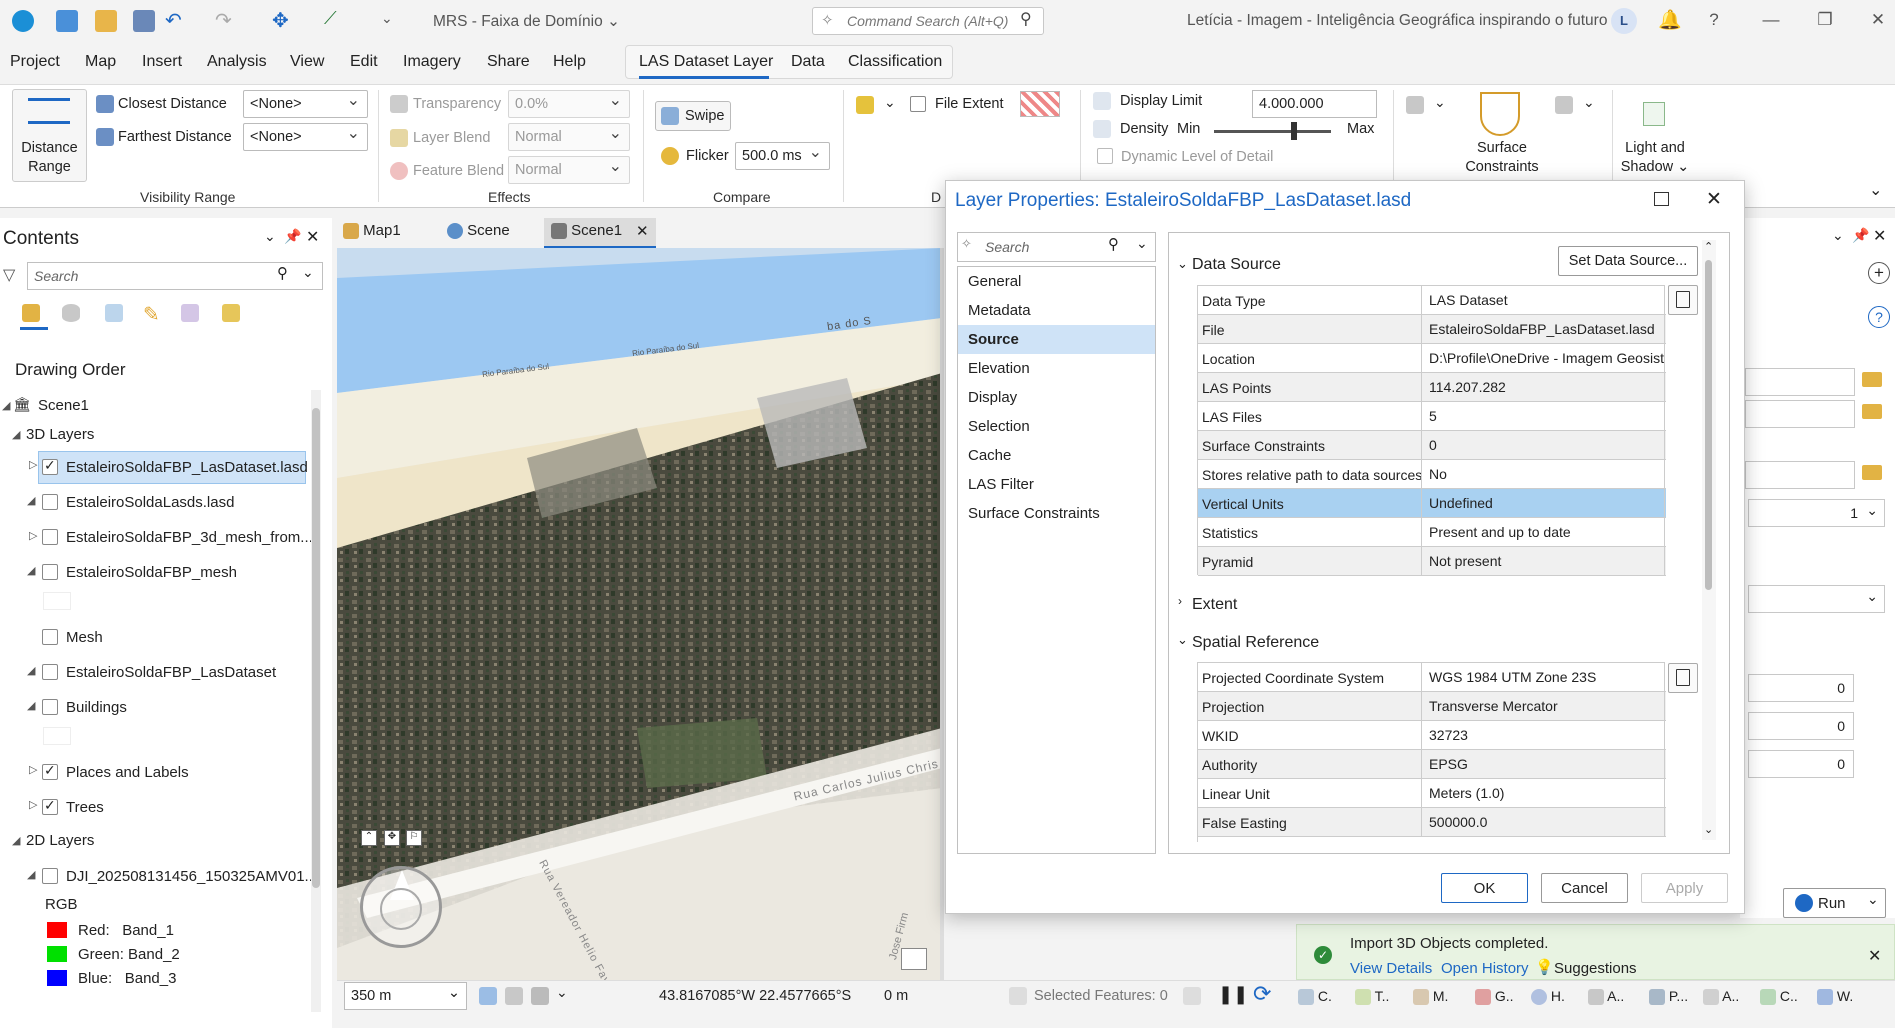 The height and width of the screenshot is (1028, 1895). Describe the element at coordinates (1544, 561) in the screenshot. I see `row-value: Not present` at that location.